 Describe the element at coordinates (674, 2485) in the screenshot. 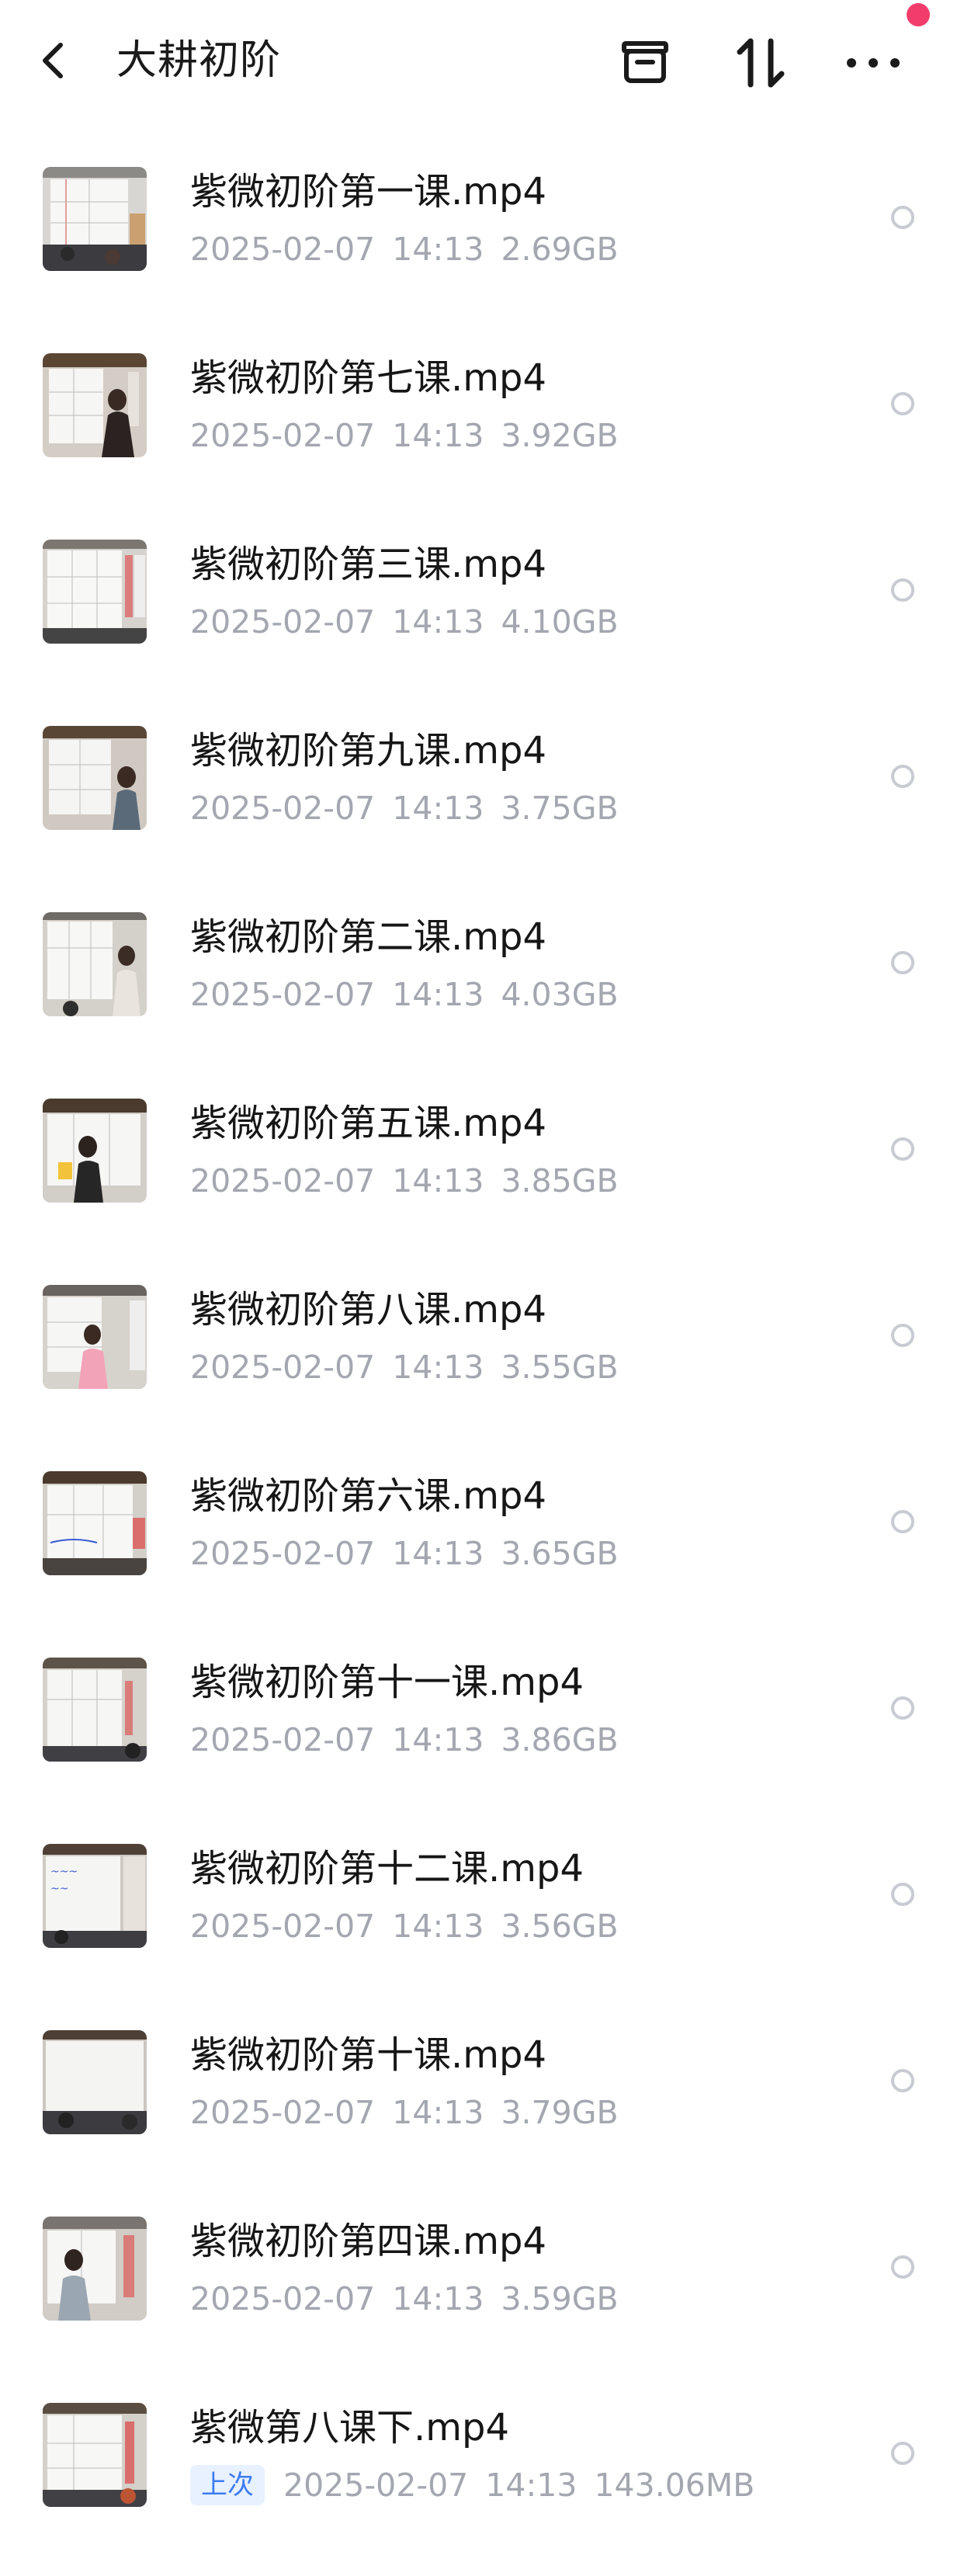

I see `file-size: 143.06MB` at that location.